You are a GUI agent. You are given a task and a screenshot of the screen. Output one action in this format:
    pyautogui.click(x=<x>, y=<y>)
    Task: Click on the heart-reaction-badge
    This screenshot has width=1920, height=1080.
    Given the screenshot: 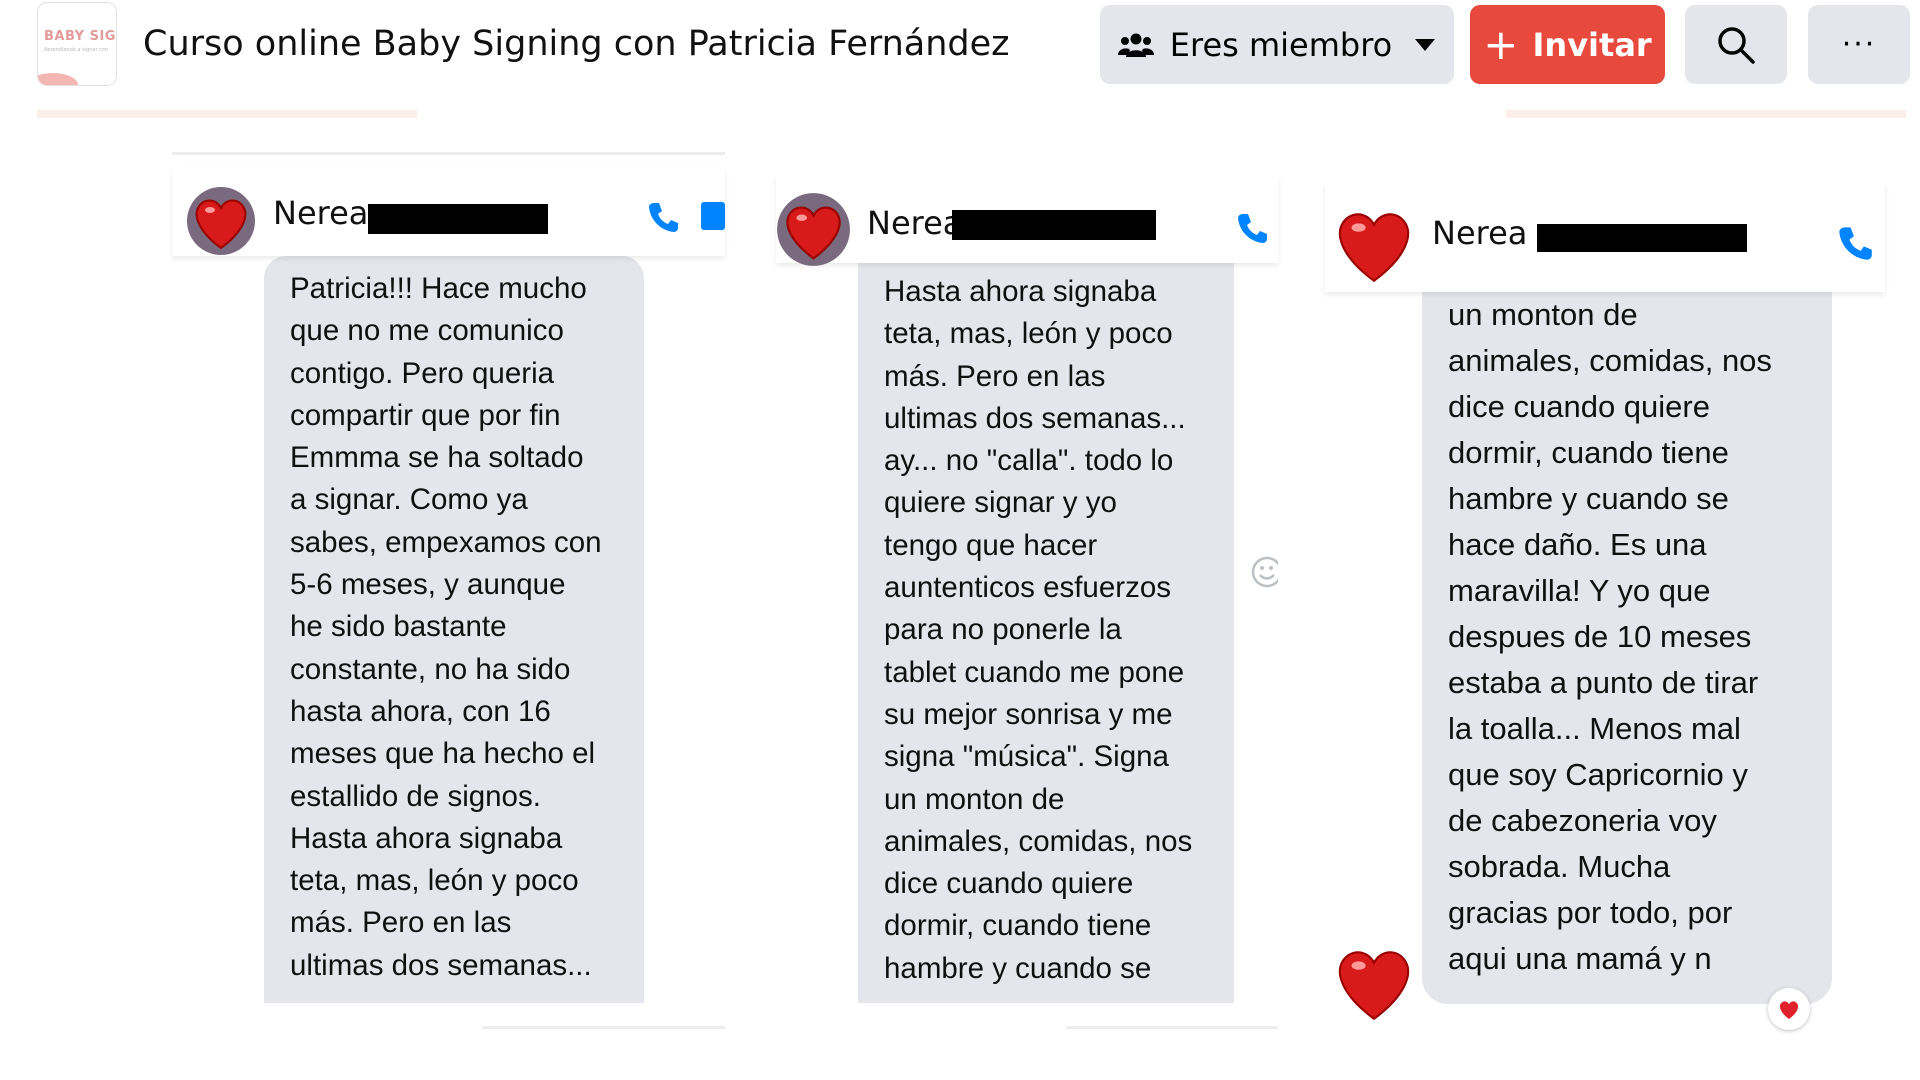 What is the action you would take?
    pyautogui.click(x=1789, y=1009)
    